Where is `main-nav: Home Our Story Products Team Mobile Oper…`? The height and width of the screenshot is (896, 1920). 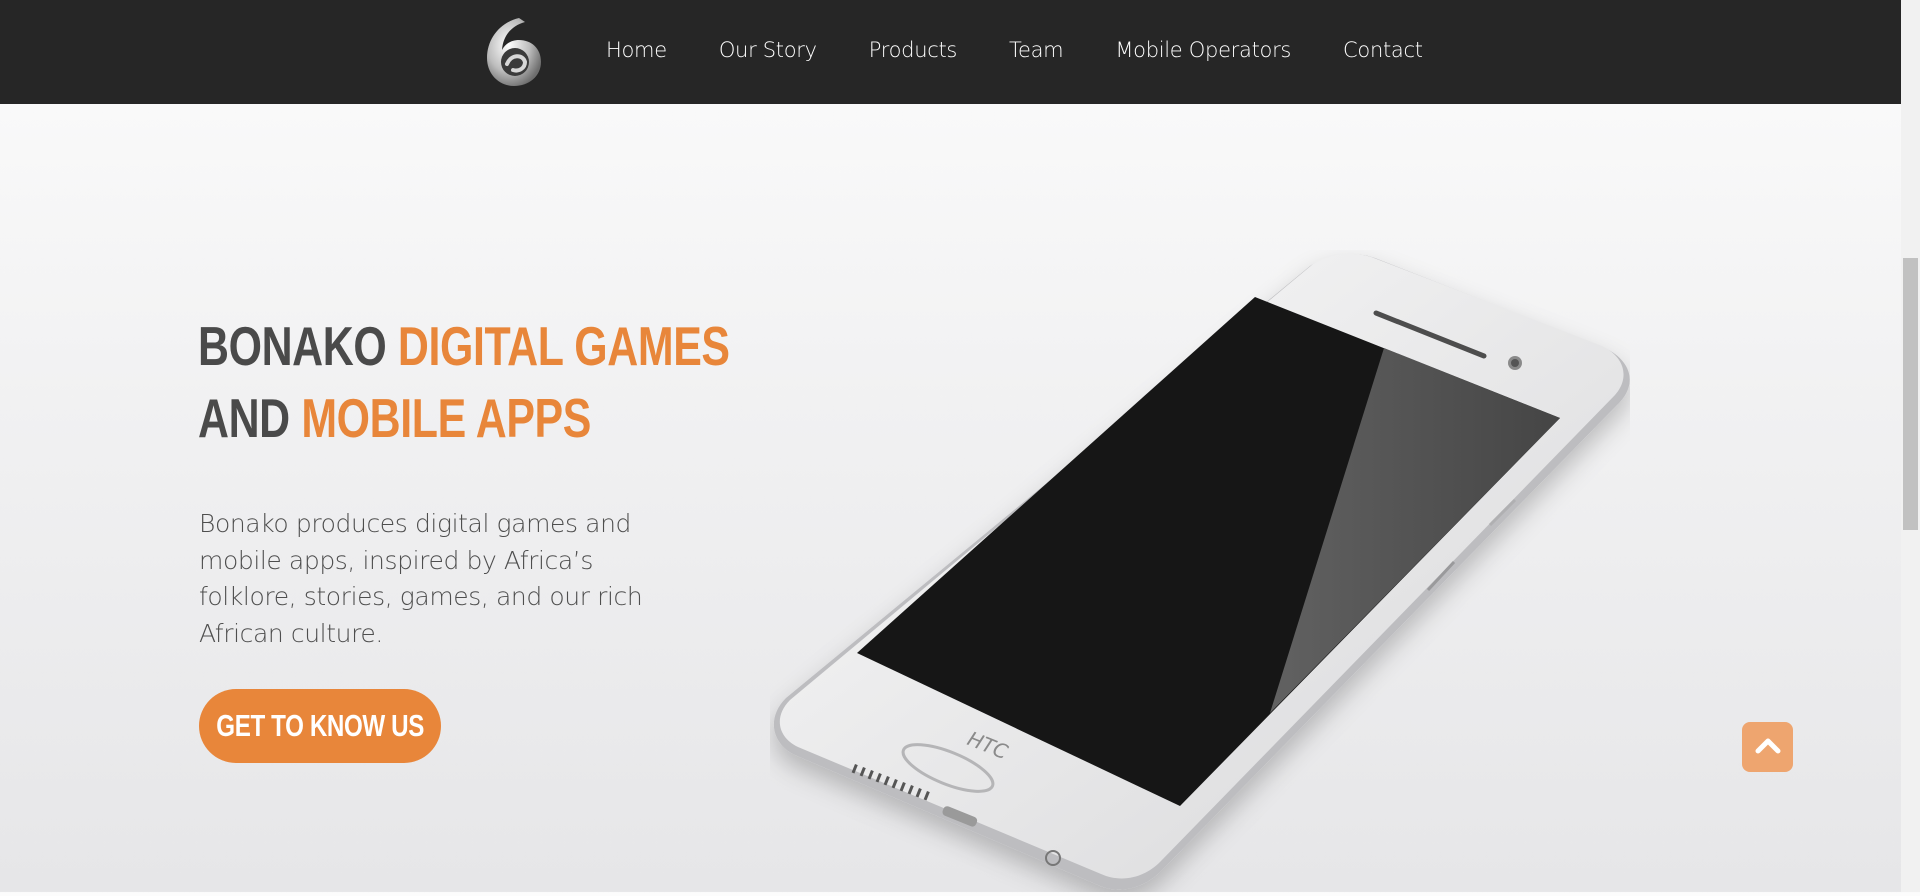
main-nav: Home Our Story Products Team Mobile Oper… is located at coordinates (1040, 50).